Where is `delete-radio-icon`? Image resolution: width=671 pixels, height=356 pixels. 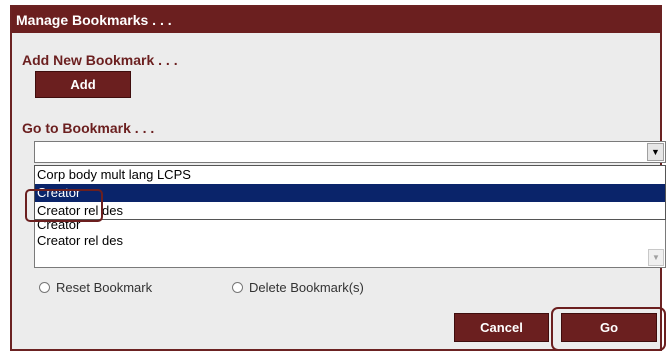 delete-radio-icon is located at coordinates (237, 288).